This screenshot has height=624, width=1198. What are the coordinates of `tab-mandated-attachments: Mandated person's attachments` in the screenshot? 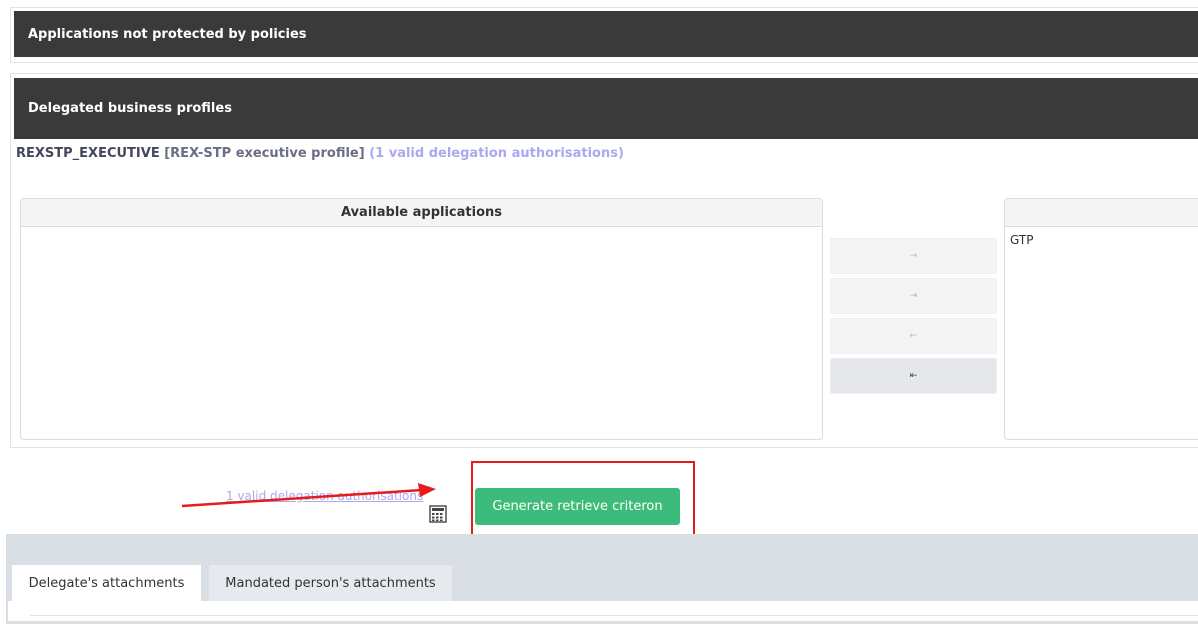 It's located at (330, 583).